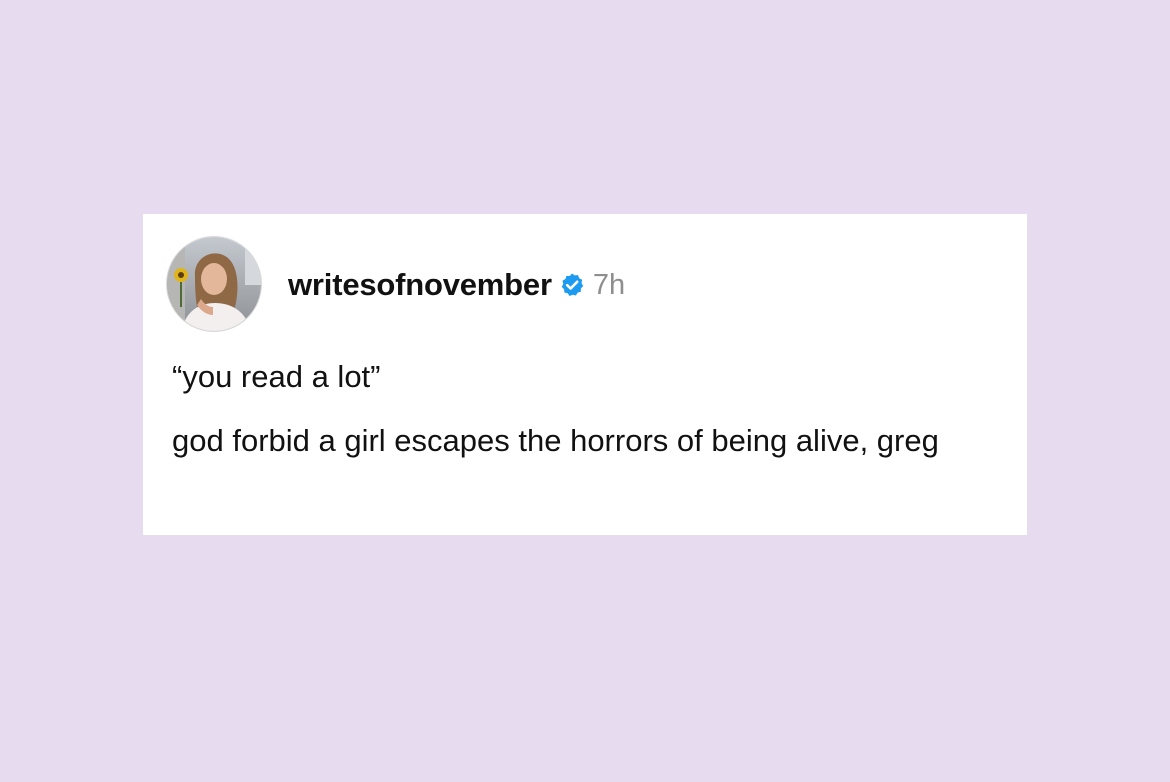 This screenshot has height=782, width=1170. What do you see at coordinates (609, 284) in the screenshot?
I see `post-timestamp: 7h` at bounding box center [609, 284].